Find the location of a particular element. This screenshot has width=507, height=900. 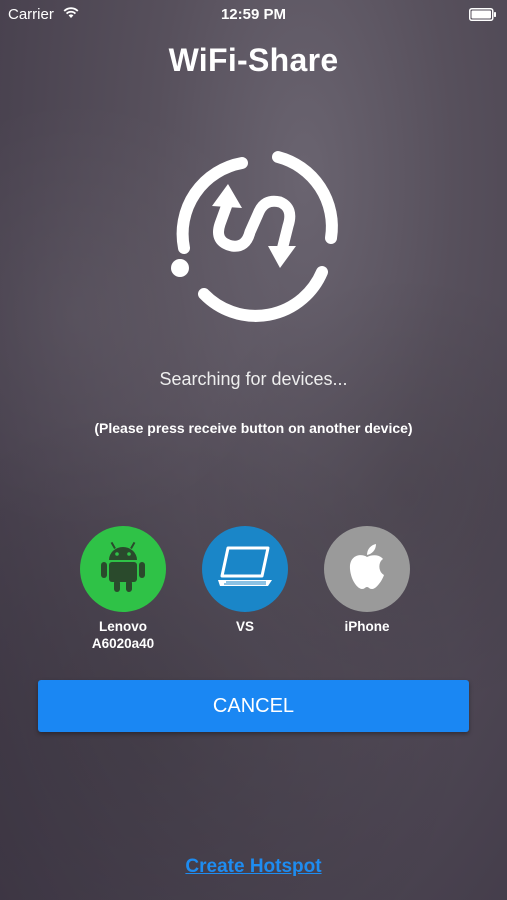

android-icon is located at coordinates (123, 569).